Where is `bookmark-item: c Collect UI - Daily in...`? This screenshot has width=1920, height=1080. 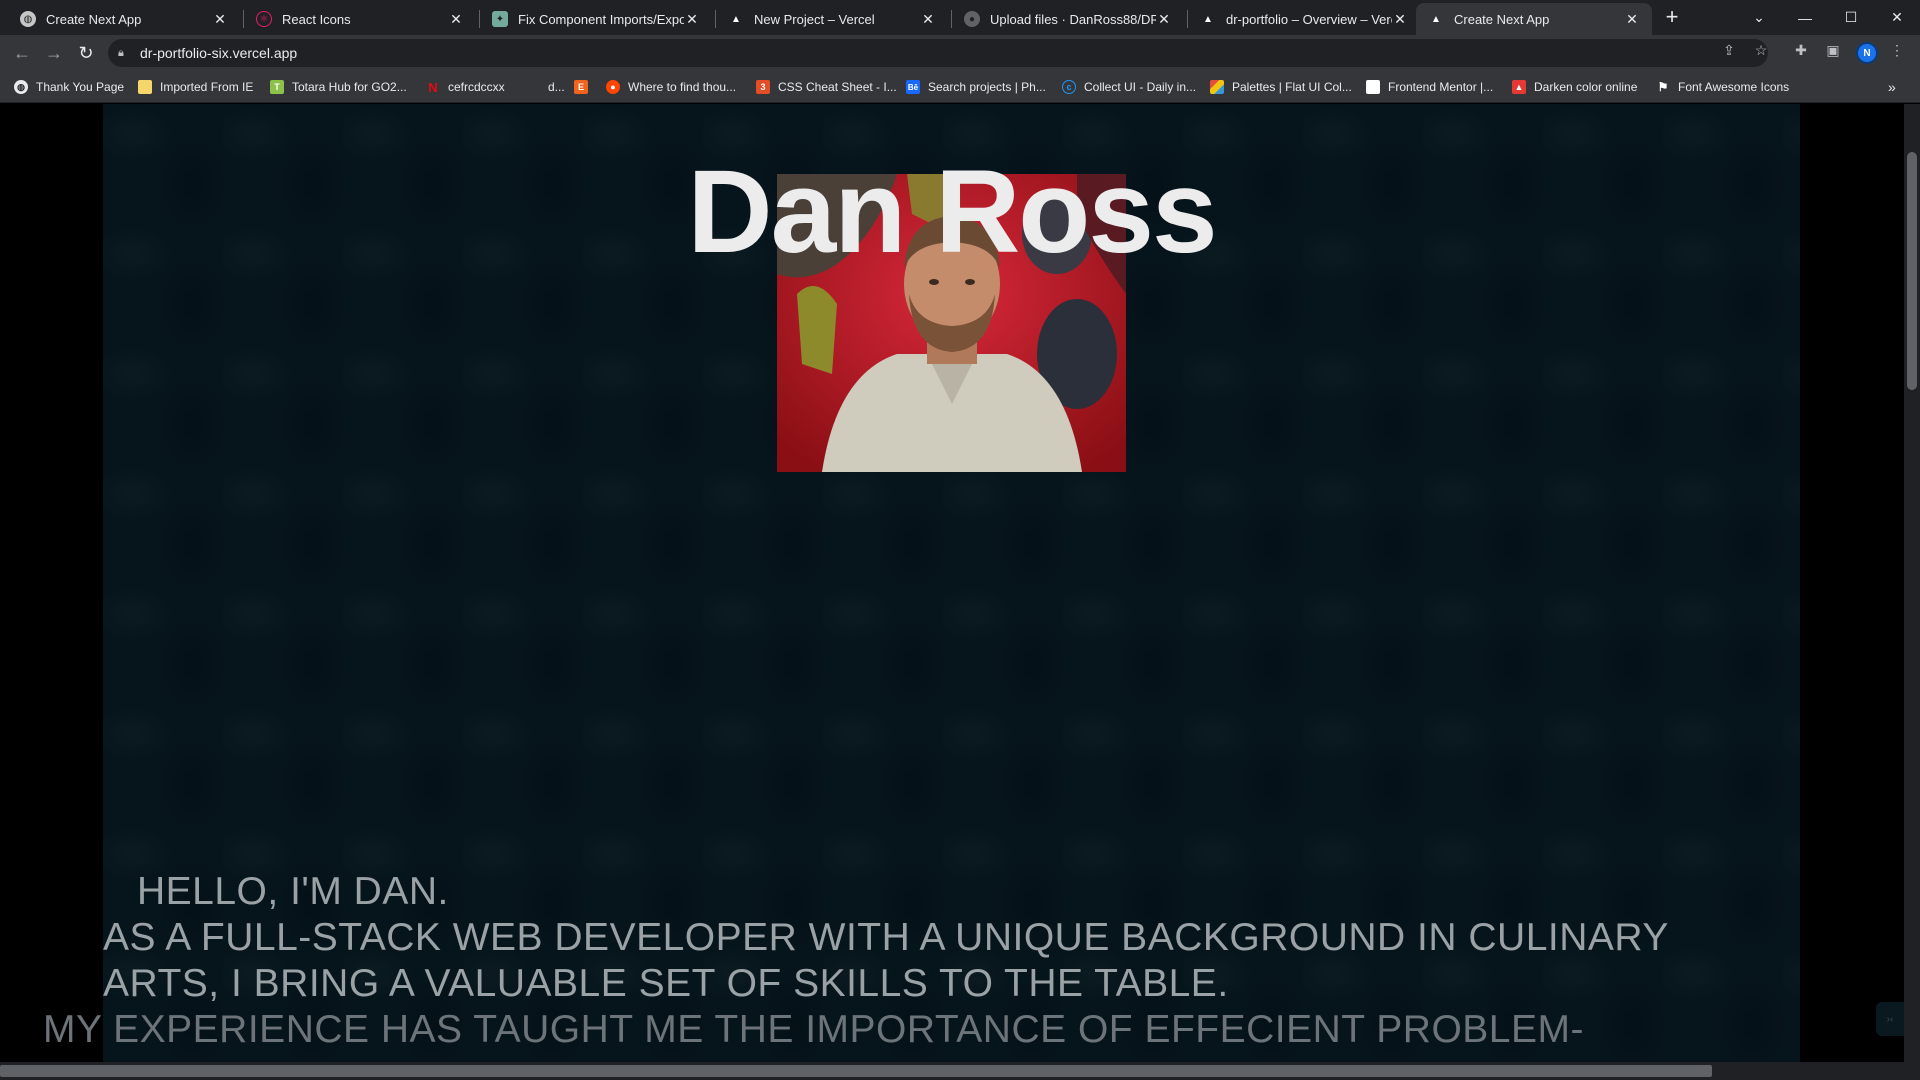
bookmark-item: c Collect UI - Daily in... is located at coordinates (1129, 87).